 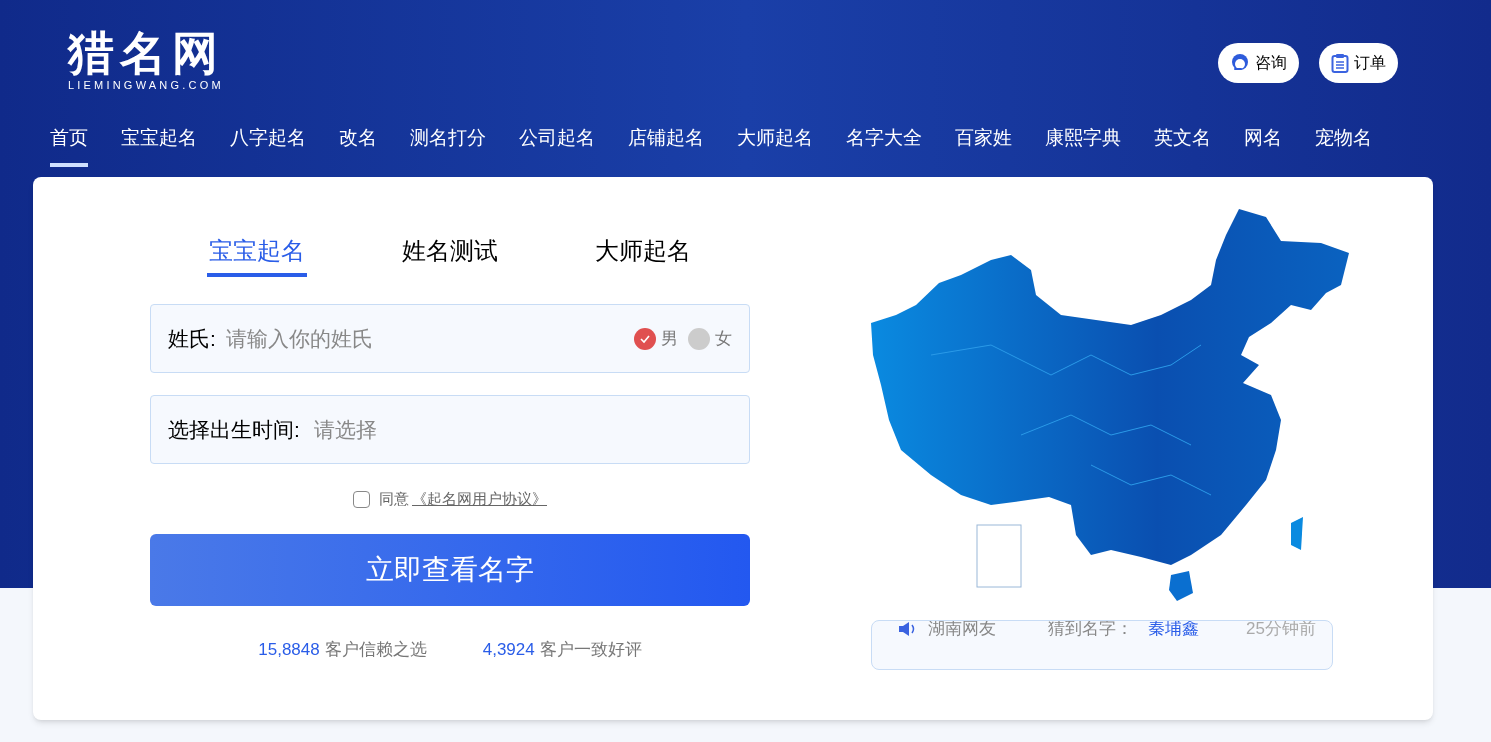 I want to click on orders-button: 订单, so click(x=1358, y=63).